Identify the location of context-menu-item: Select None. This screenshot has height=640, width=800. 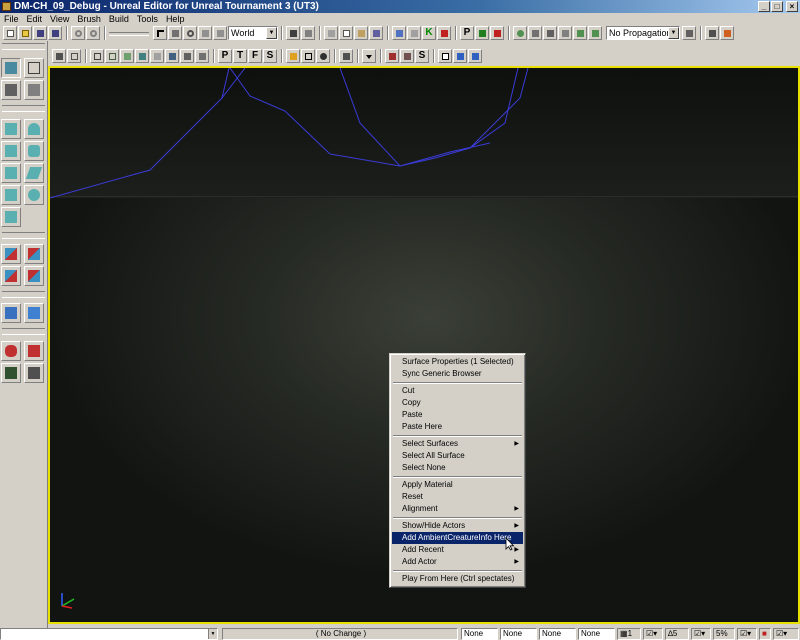
(457, 468).